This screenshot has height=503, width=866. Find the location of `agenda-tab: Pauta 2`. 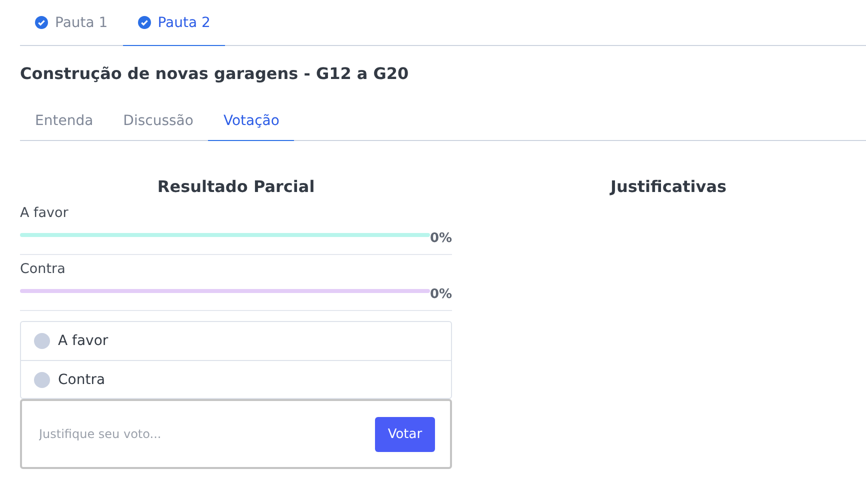

agenda-tab: Pauta 2 is located at coordinates (174, 23).